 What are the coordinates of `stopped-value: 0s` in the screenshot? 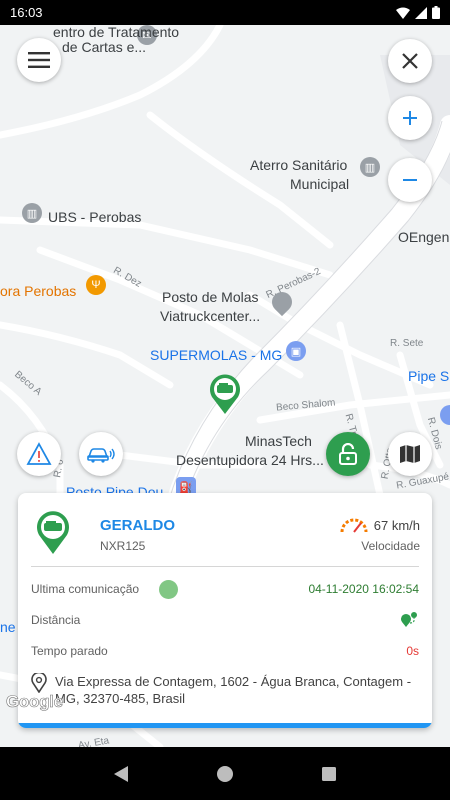 It's located at (412, 651).